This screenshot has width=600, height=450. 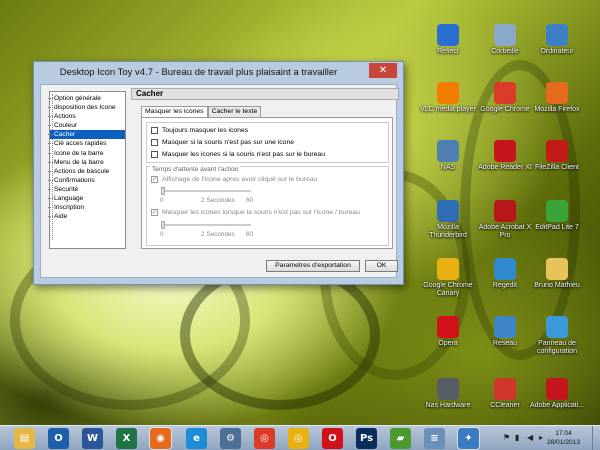 I want to click on desktop-shortcut: Adobe Reader XI, so click(x=505, y=156).